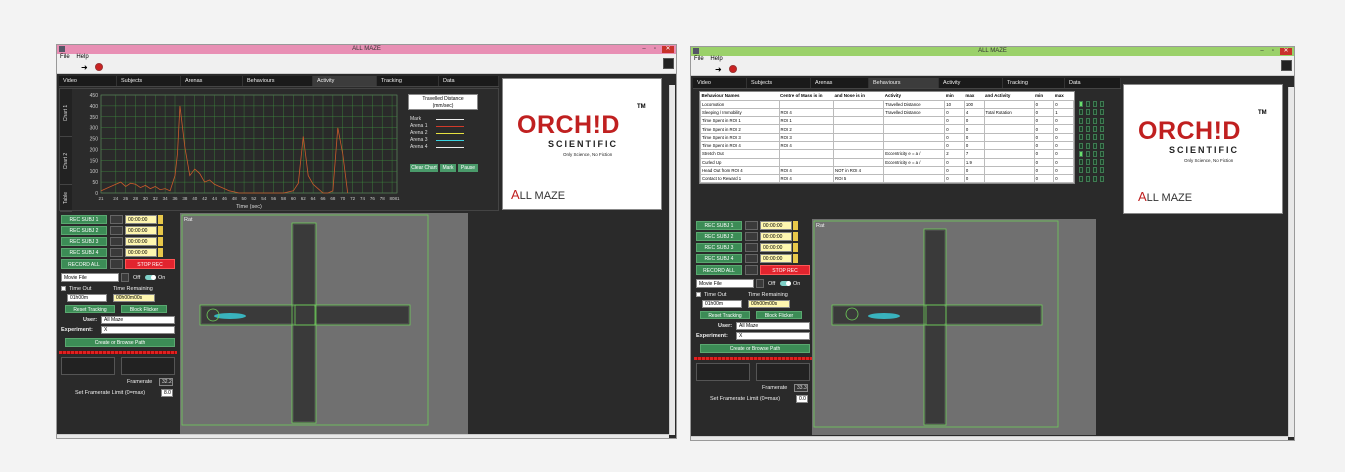 This screenshot has height=472, width=1345. Describe the element at coordinates (408, 81) in the screenshot. I see `tab-tracking: Tracking` at that location.